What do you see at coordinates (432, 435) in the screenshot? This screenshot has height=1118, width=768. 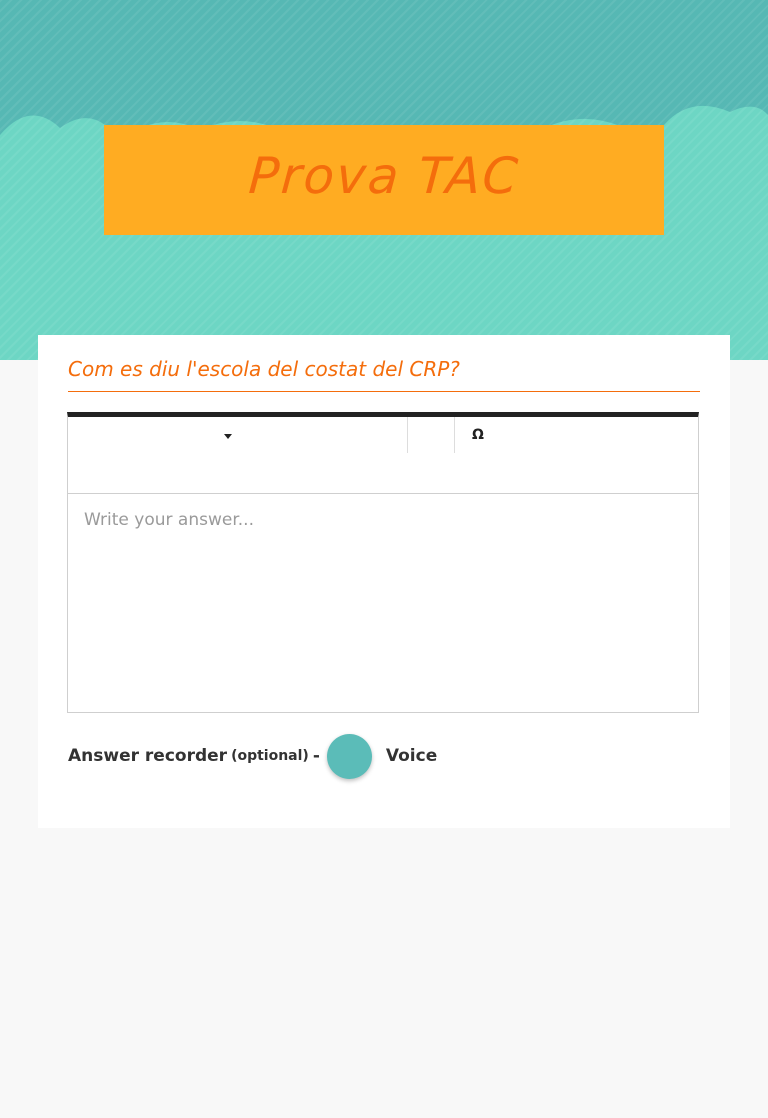 I see `toolbar-button` at bounding box center [432, 435].